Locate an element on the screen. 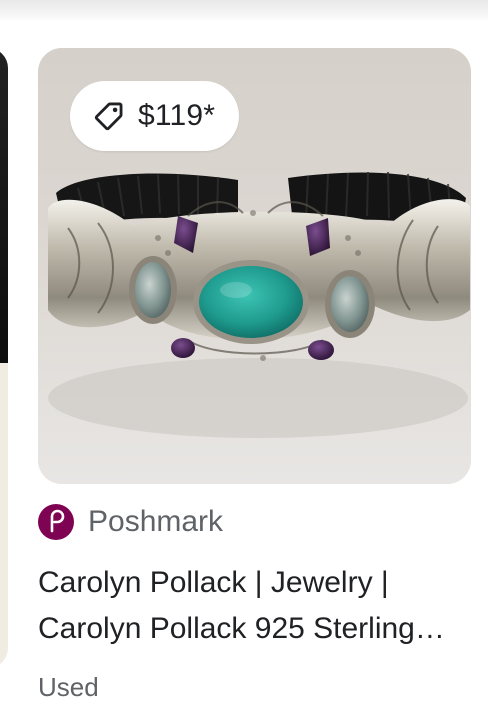 The image size is (488, 728). tag-icon is located at coordinates (108, 116).